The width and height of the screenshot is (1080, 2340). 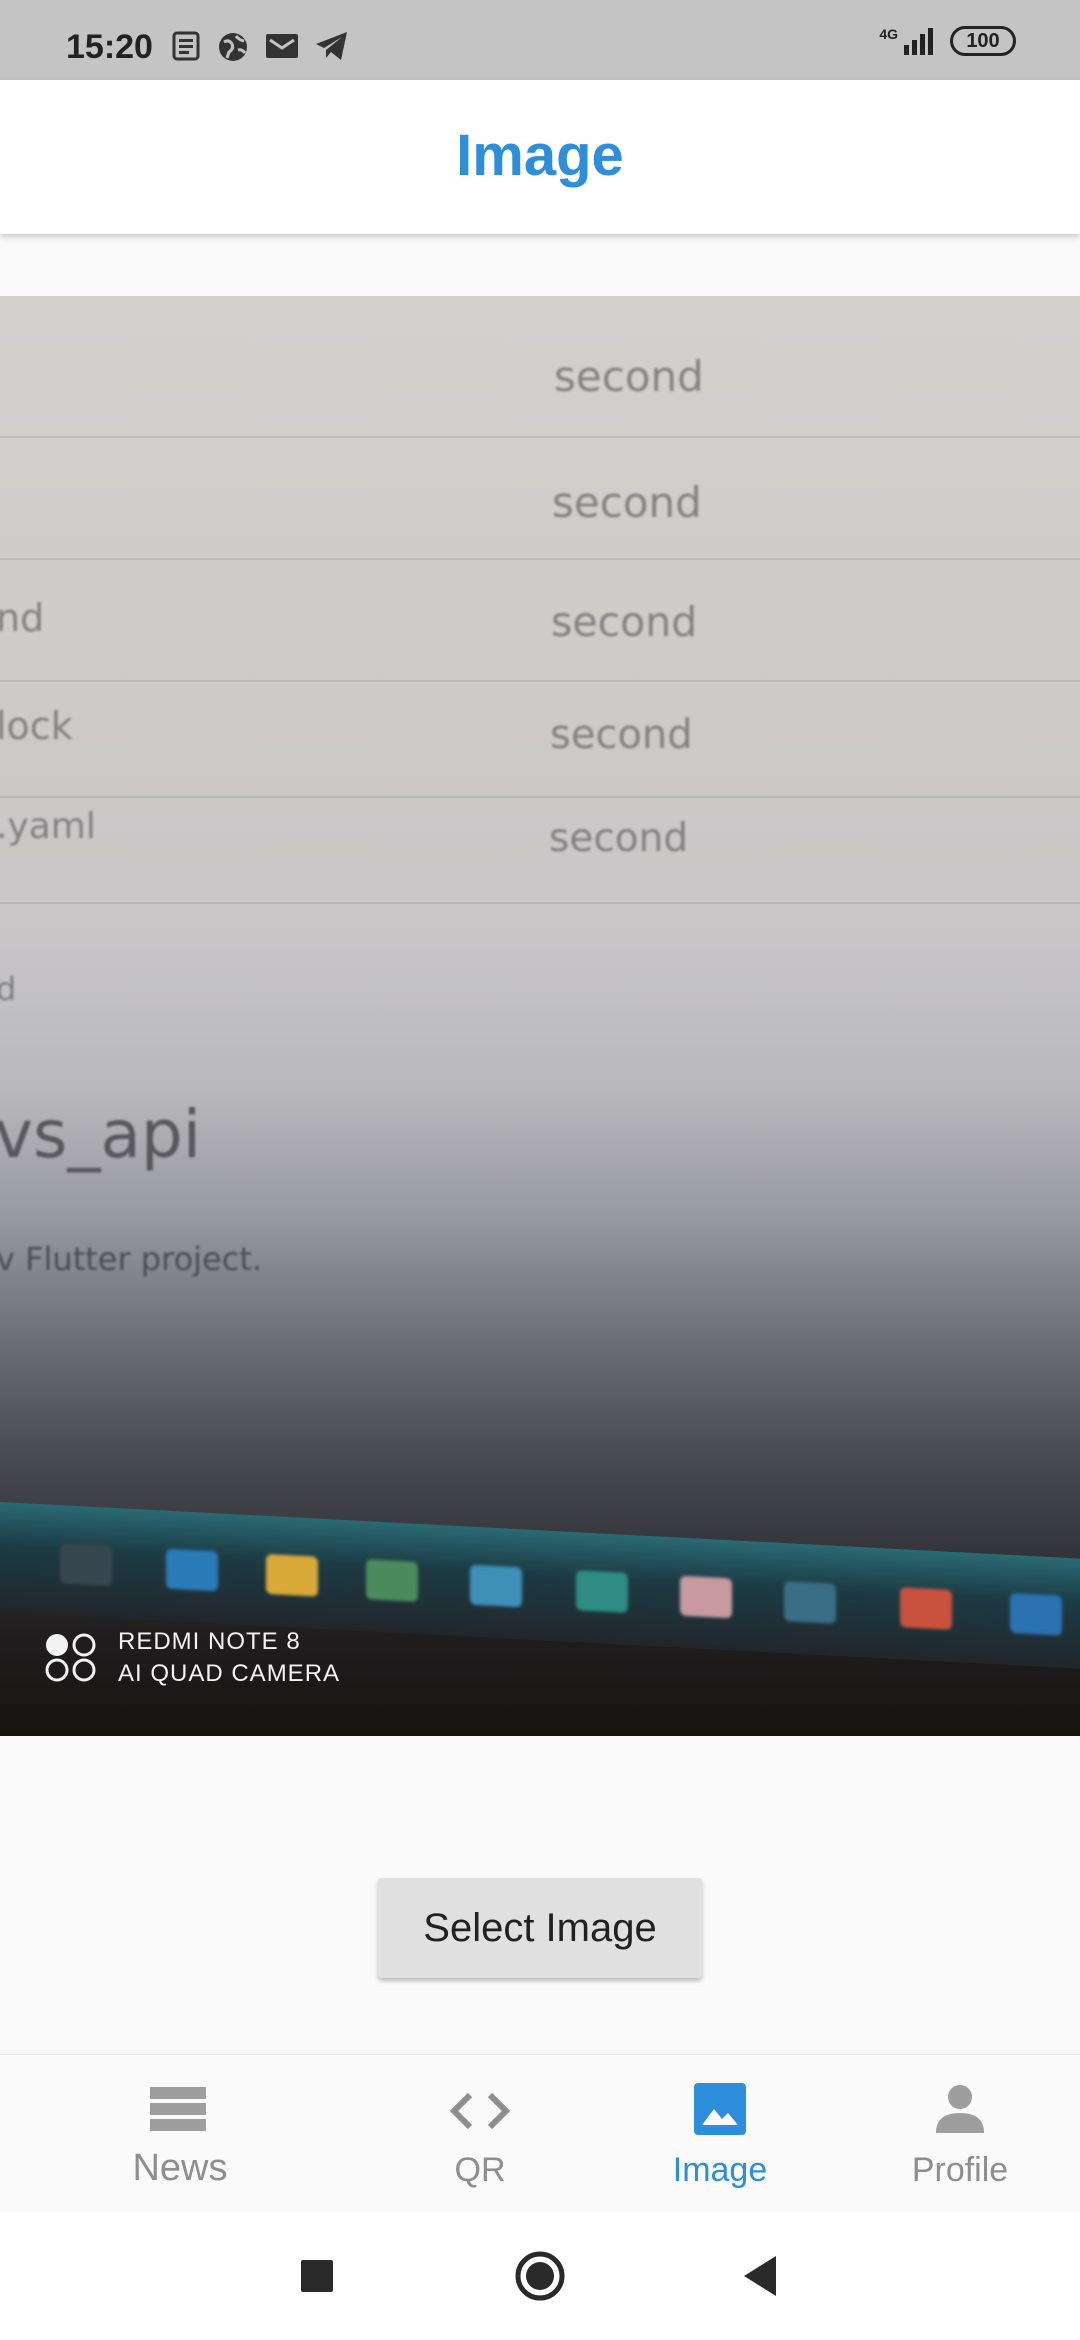 What do you see at coordinates (180, 2134) in the screenshot?
I see `nav-item-news: News` at bounding box center [180, 2134].